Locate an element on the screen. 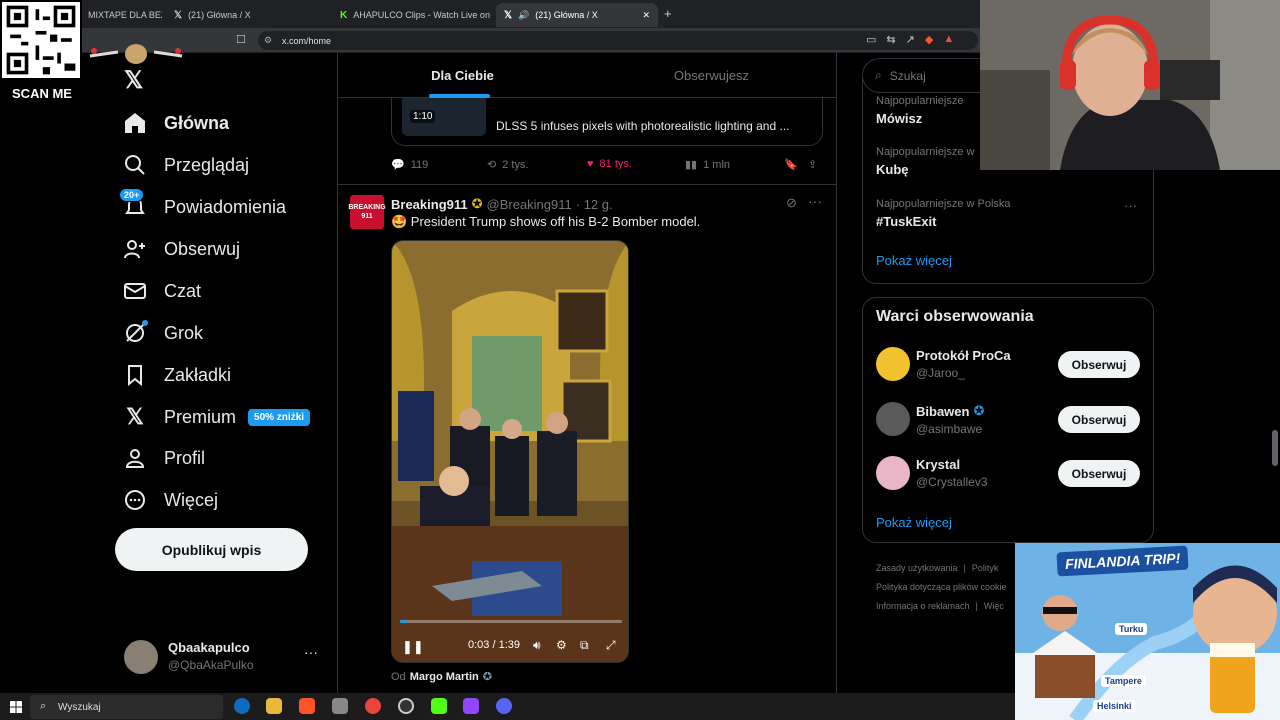  new-tab-button: + is located at coordinates (668, 13).